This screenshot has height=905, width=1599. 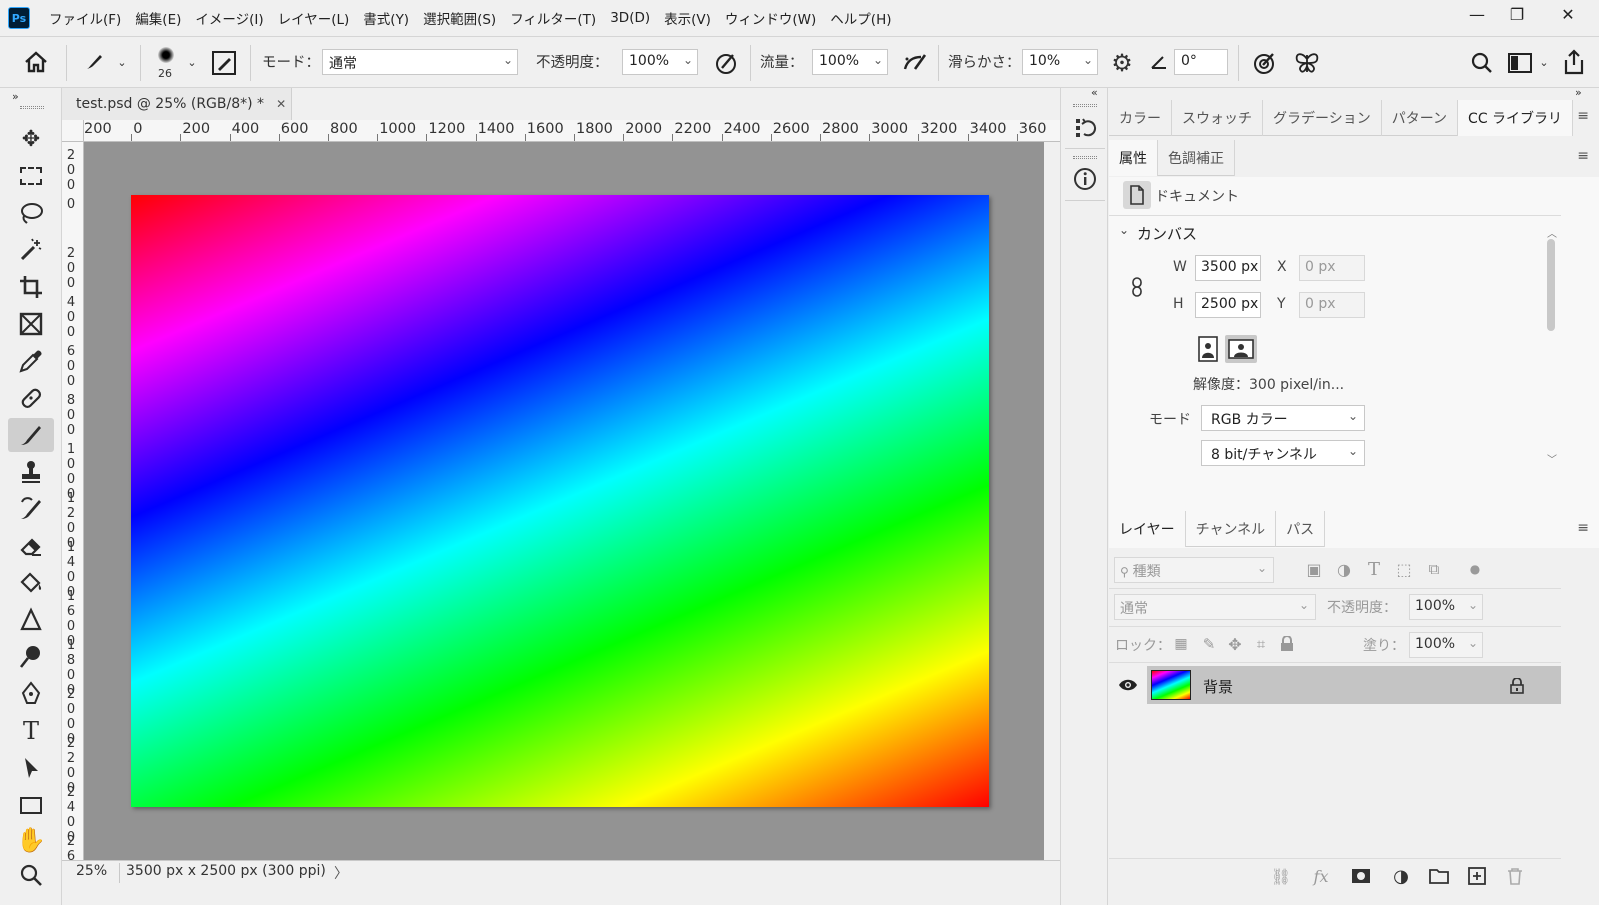 What do you see at coordinates (158, 18) in the screenshot?
I see `menu-edit: 編集(E)` at bounding box center [158, 18].